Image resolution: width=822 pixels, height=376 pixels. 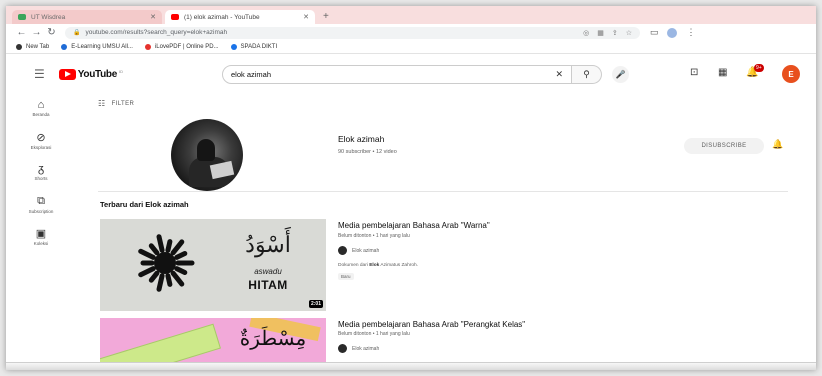 What do you see at coordinates (443, 191) in the screenshot?
I see `divider` at bounding box center [443, 191].